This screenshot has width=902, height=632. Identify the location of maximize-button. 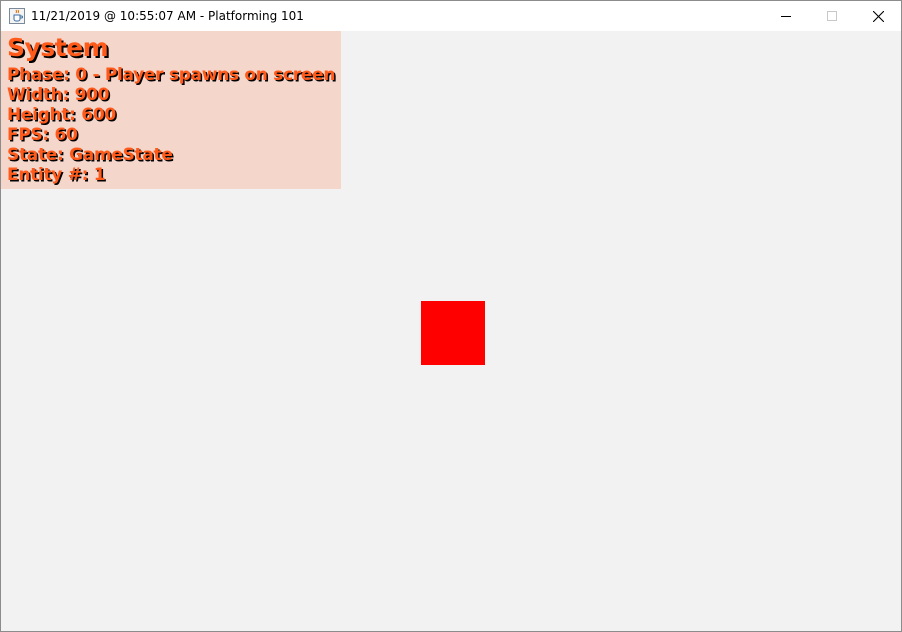
(832, 16).